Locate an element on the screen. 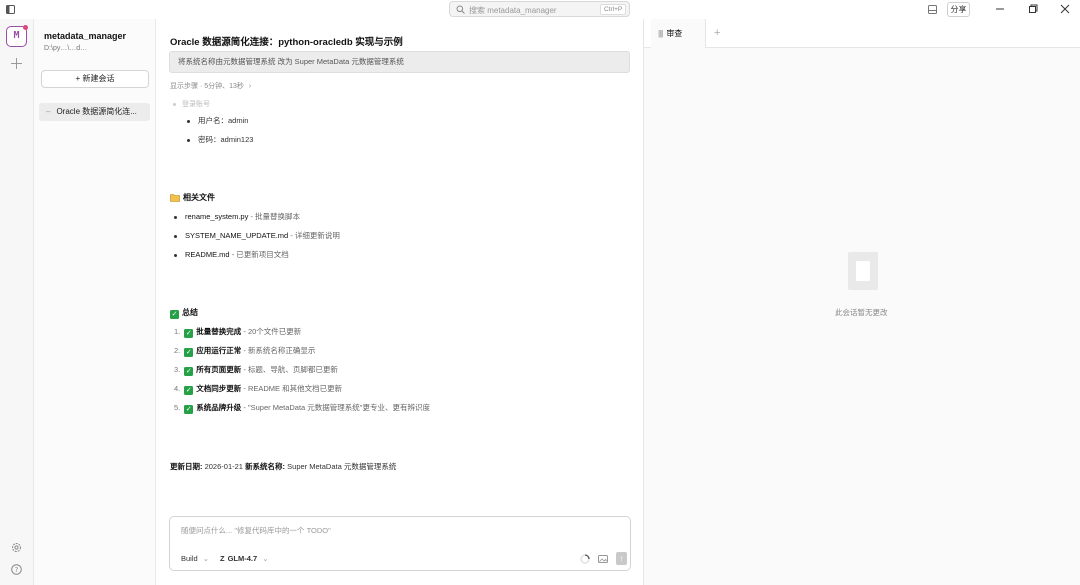  file-item: rename_system.py - 批量替换脚本 is located at coordinates (237, 216).